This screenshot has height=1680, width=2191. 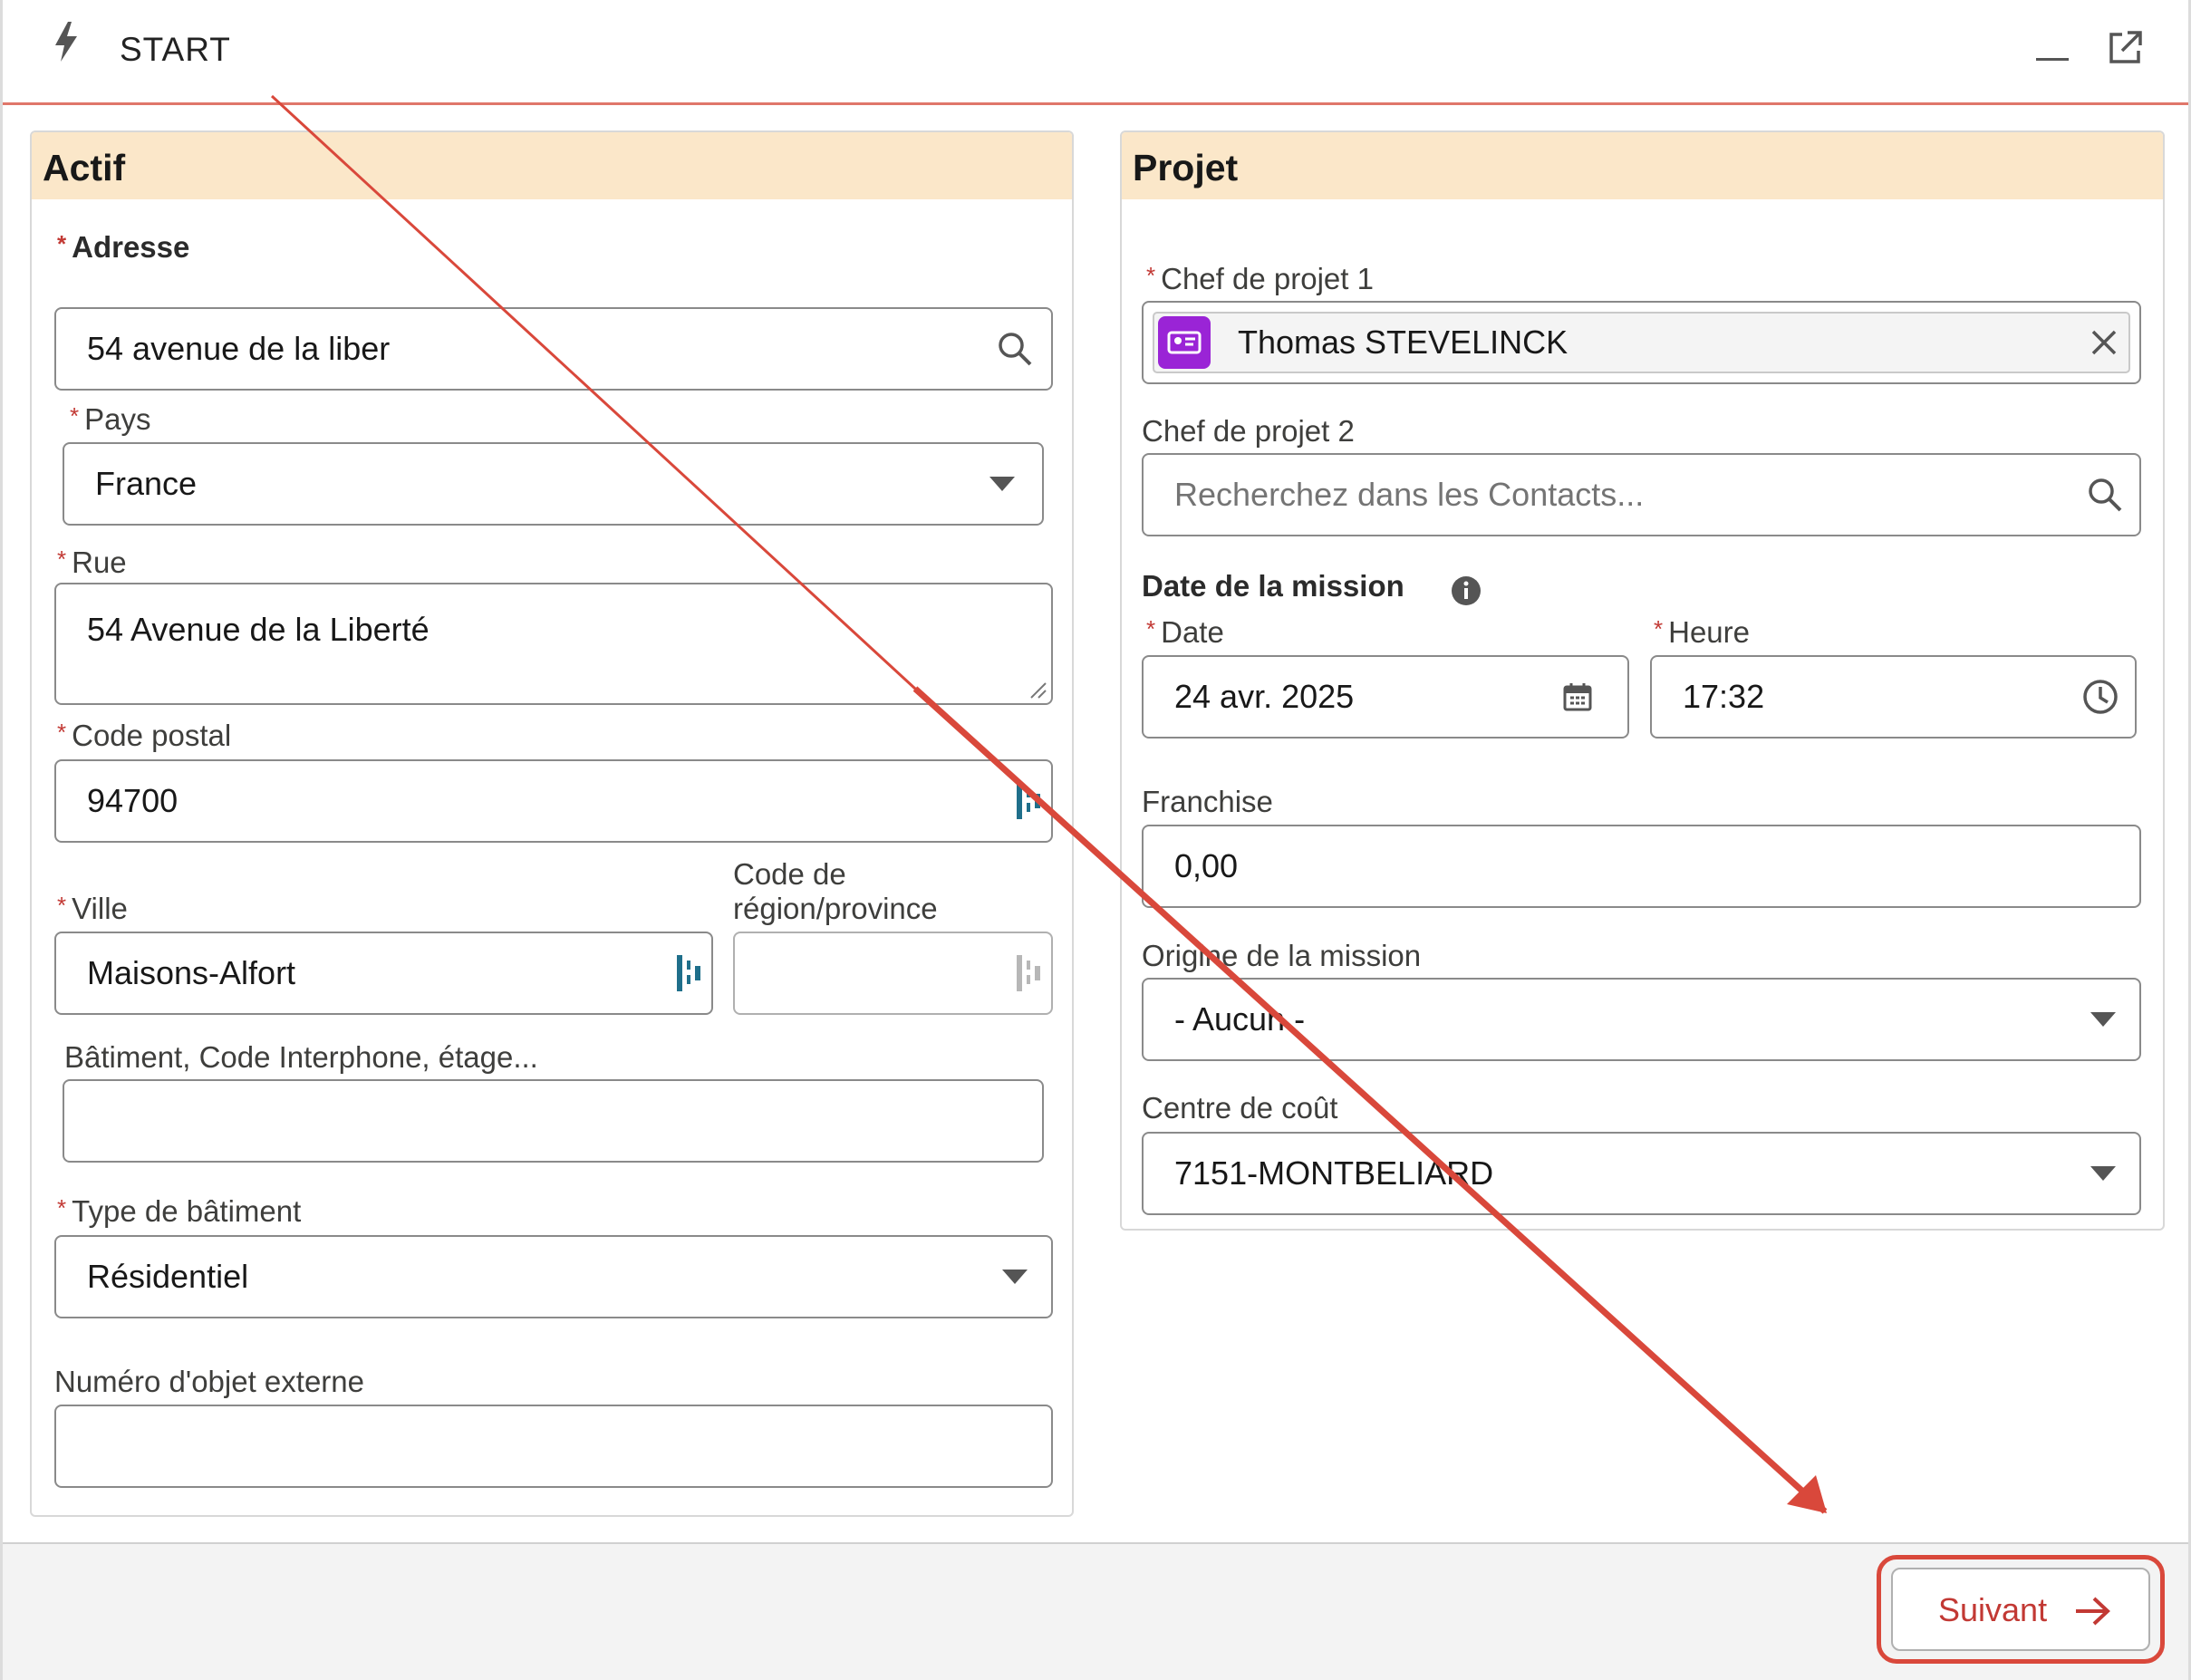 I want to click on clear-icon, so click(x=2104, y=343).